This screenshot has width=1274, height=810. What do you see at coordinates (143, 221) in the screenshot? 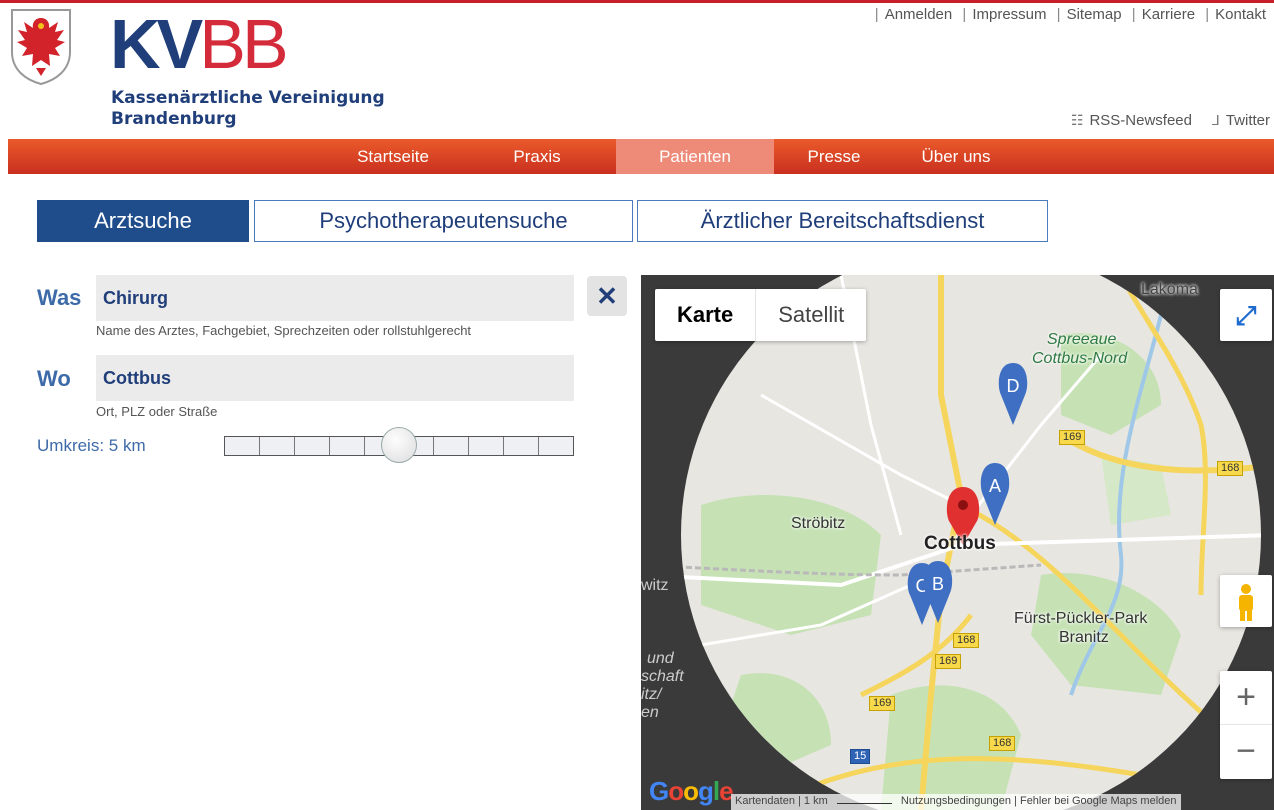
I see `tab-arztsuche: Arztsuche` at bounding box center [143, 221].